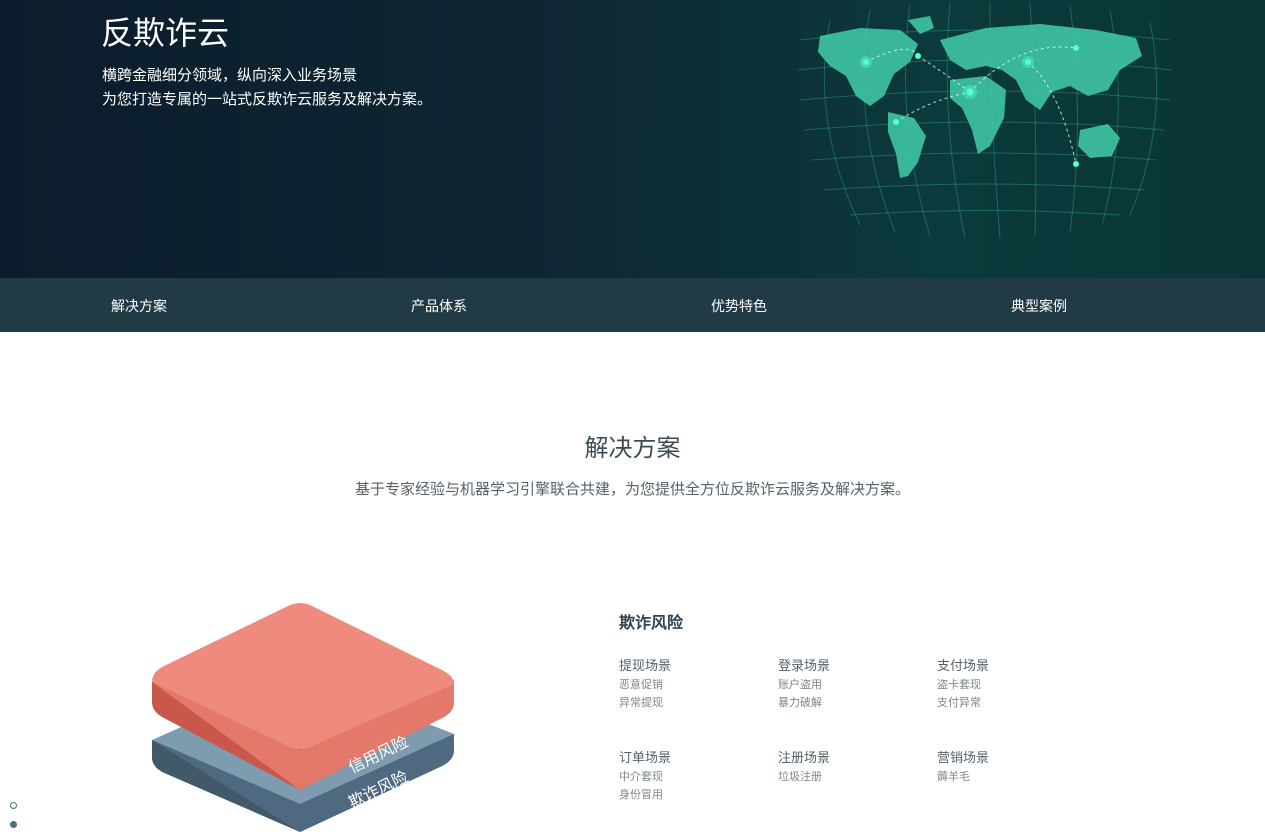 The width and height of the screenshot is (1265, 832). What do you see at coordinates (303, 717) in the screenshot?
I see `risk-layers-illustration: 信用风险 欺诈风险` at bounding box center [303, 717].